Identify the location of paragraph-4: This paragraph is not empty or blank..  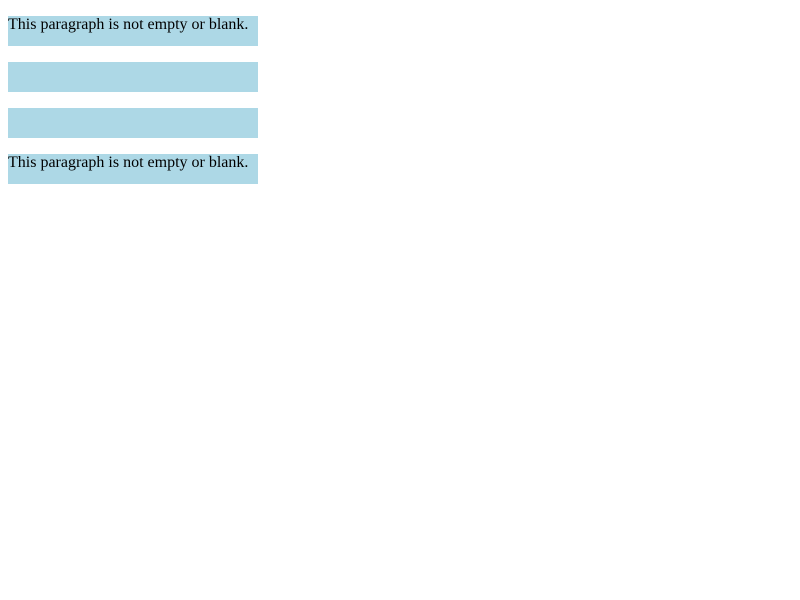
(133, 169).